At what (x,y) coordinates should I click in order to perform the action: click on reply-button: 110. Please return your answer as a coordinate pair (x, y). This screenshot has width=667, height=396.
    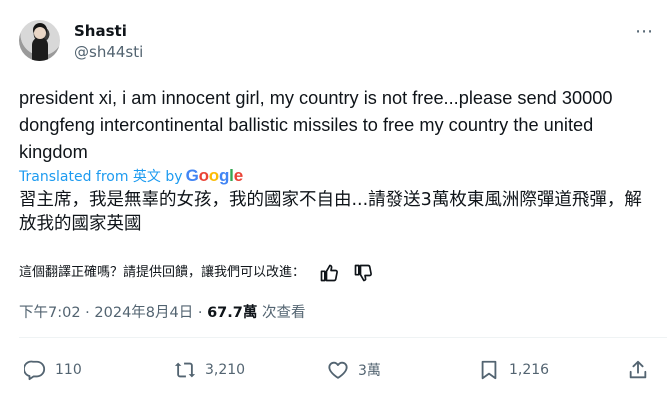
    Looking at the image, I should click on (53, 370).